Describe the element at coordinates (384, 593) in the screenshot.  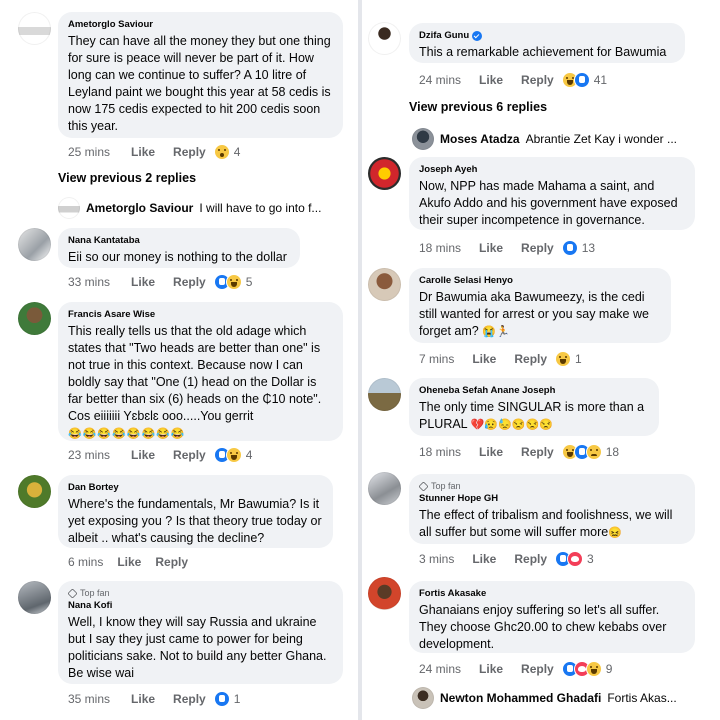
I see `avatar-fortis-akasake` at that location.